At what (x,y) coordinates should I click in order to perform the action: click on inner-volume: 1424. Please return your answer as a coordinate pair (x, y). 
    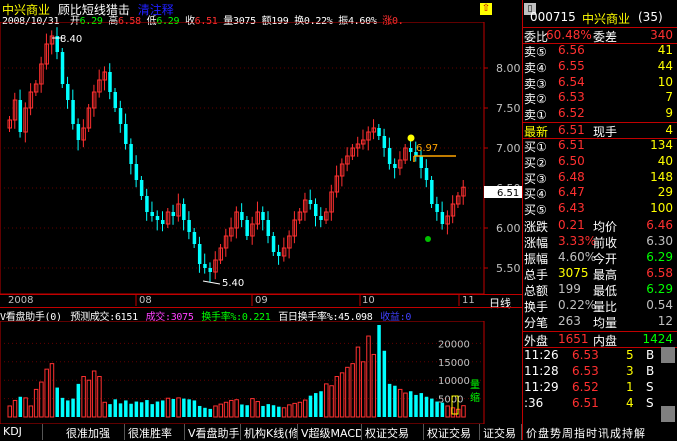
    Looking at the image, I should click on (657, 339).